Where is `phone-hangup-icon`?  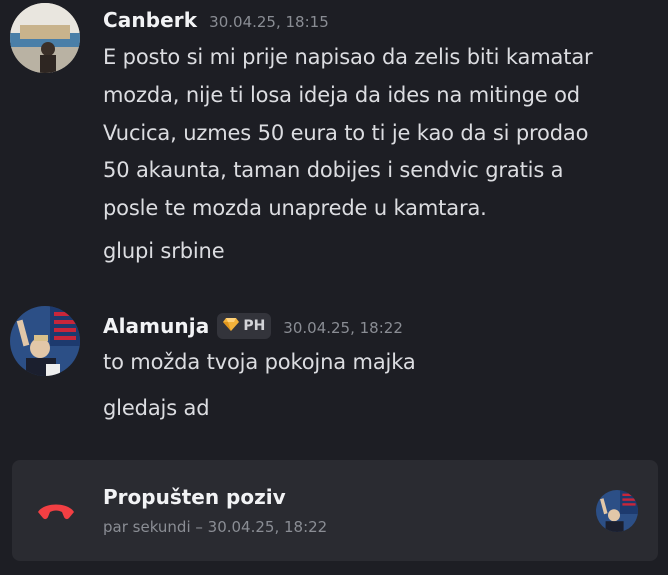 phone-hangup-icon is located at coordinates (56, 511).